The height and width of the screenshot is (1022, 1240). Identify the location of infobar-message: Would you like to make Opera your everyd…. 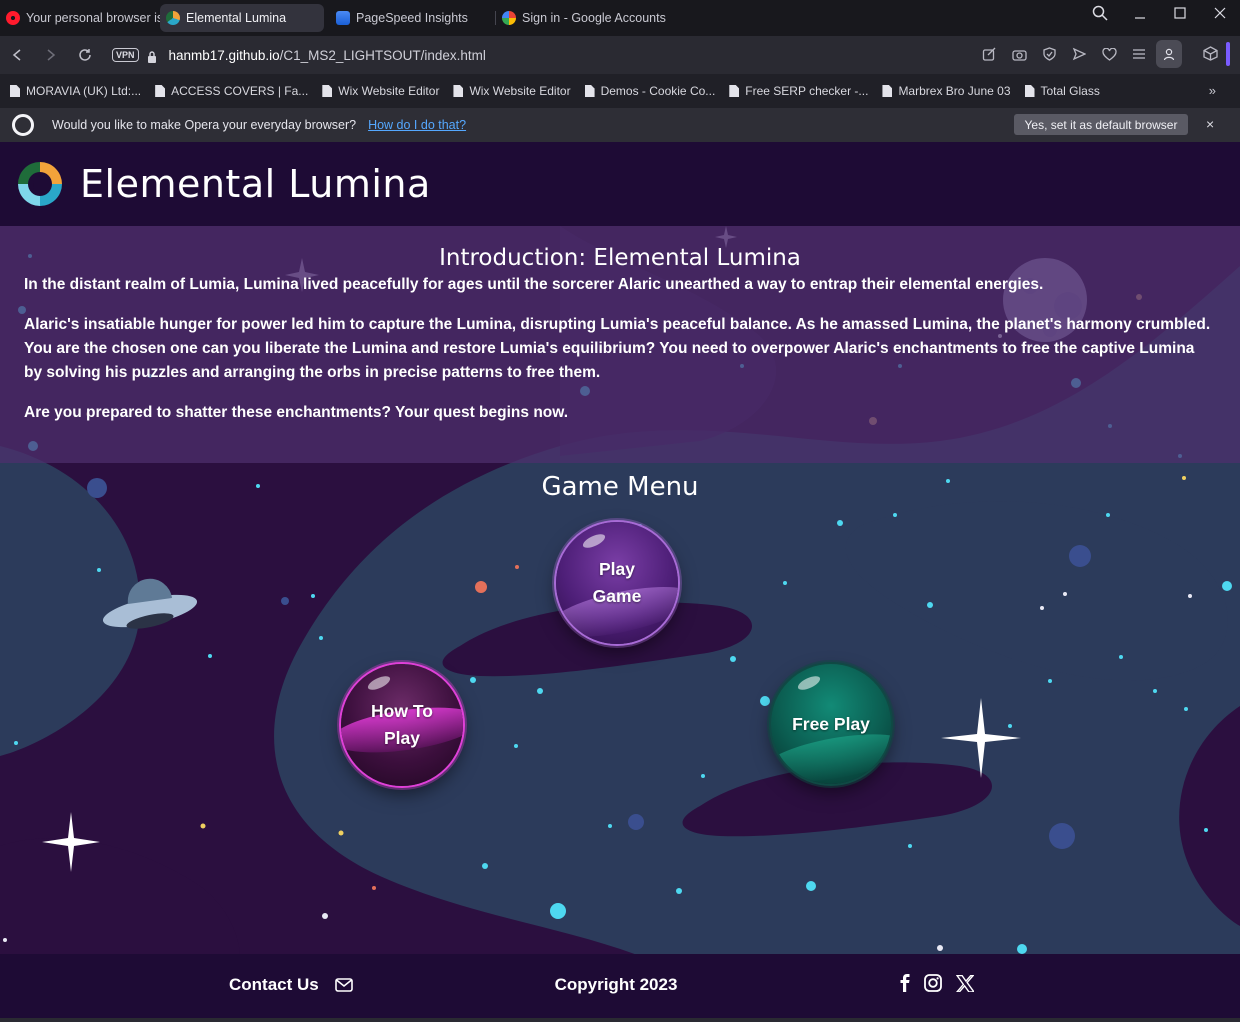
(204, 125).